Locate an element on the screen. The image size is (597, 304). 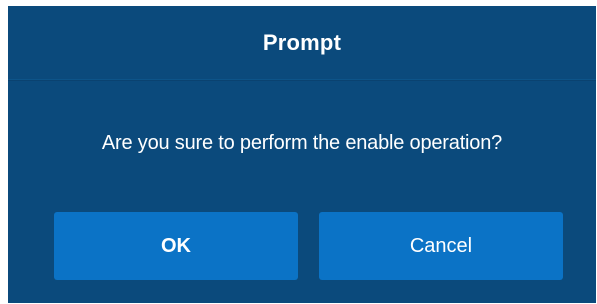
cancel-button: Cancel is located at coordinates (441, 246).